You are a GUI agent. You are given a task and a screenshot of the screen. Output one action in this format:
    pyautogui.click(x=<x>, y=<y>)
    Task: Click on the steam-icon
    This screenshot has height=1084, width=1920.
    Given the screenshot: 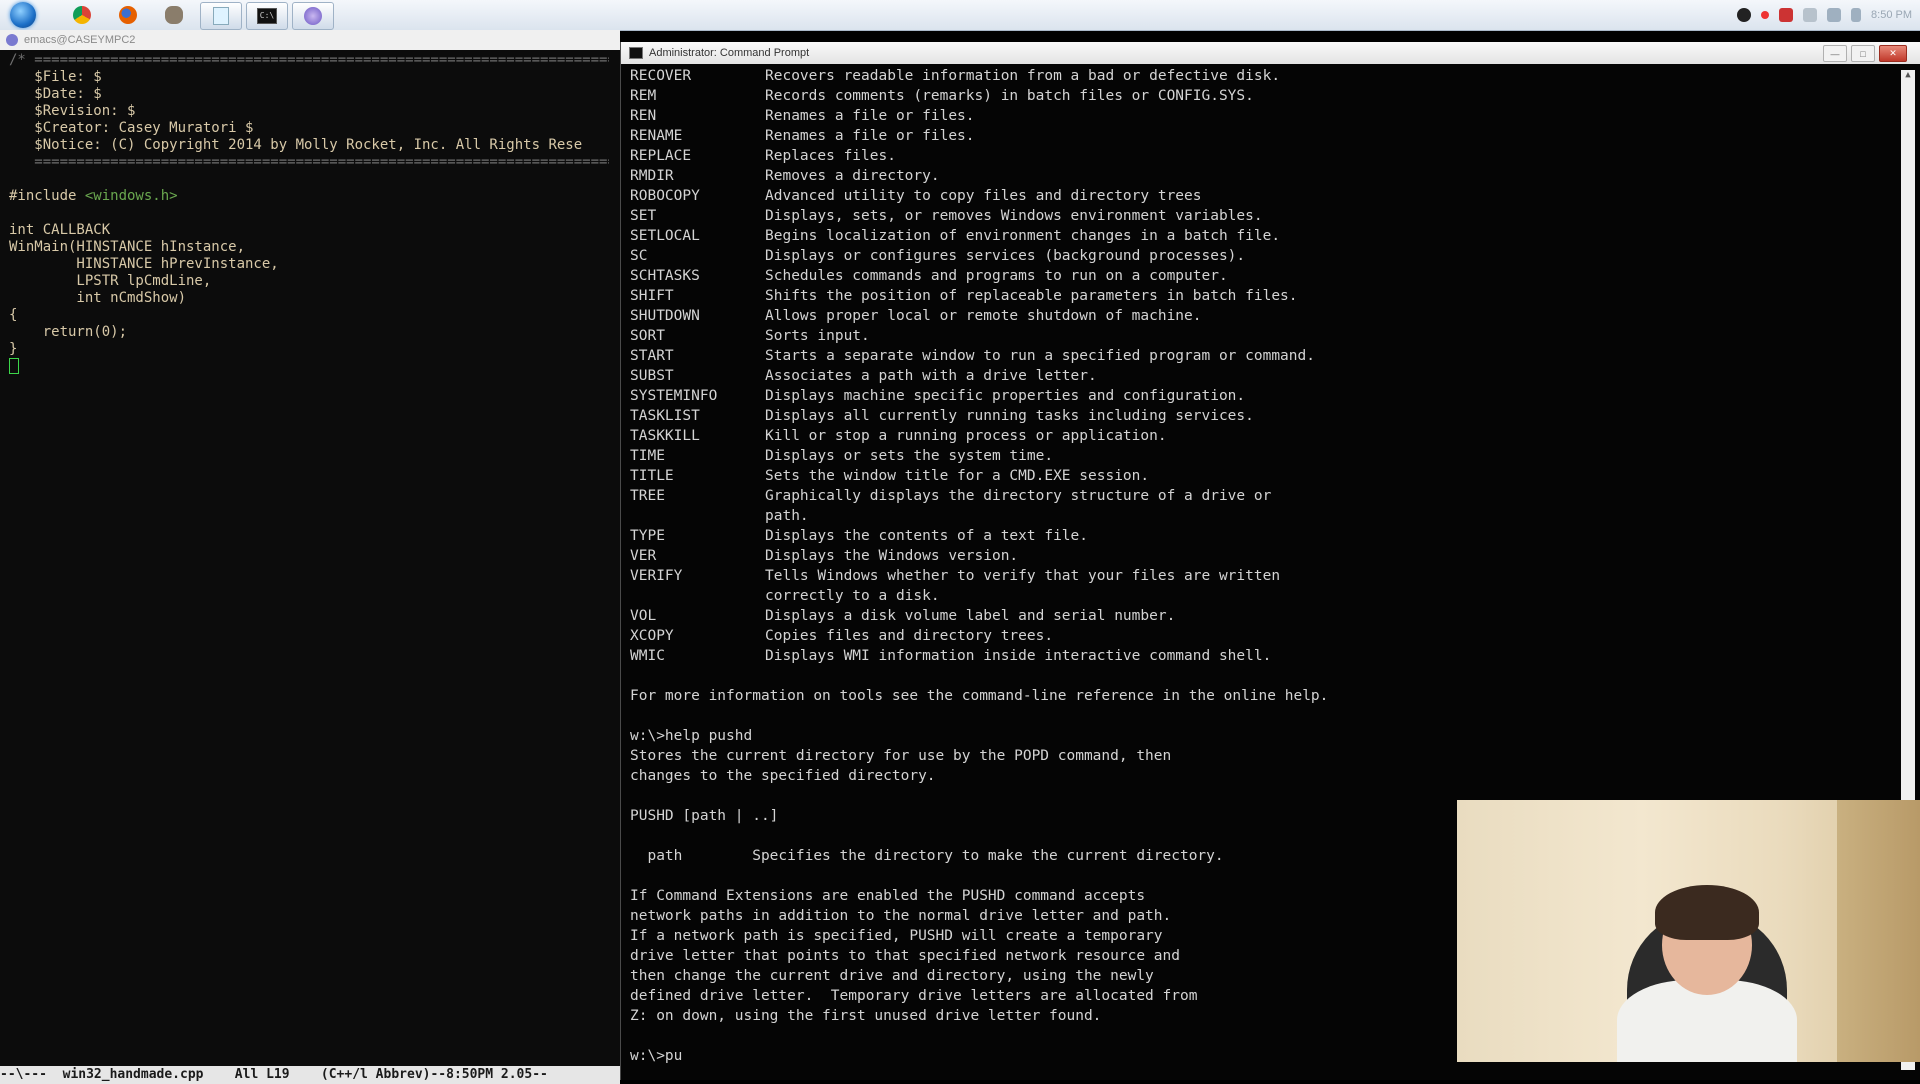 What is the action you would take?
    pyautogui.click(x=1744, y=15)
    